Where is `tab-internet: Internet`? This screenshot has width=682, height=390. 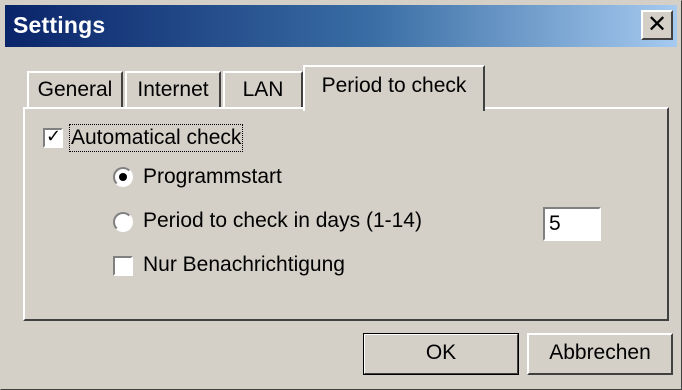
tab-internet: Internet is located at coordinates (173, 90).